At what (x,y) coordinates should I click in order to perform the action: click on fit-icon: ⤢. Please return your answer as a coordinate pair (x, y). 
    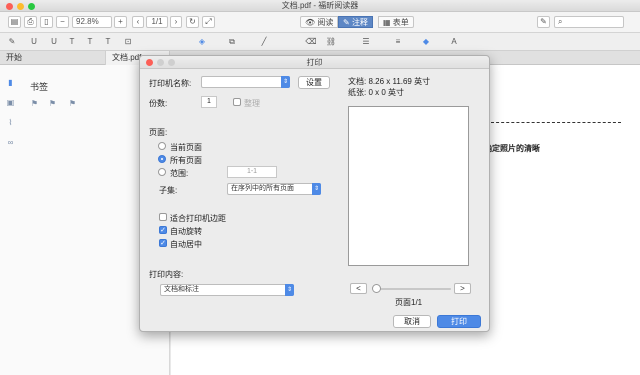
    Looking at the image, I should click on (208, 22).